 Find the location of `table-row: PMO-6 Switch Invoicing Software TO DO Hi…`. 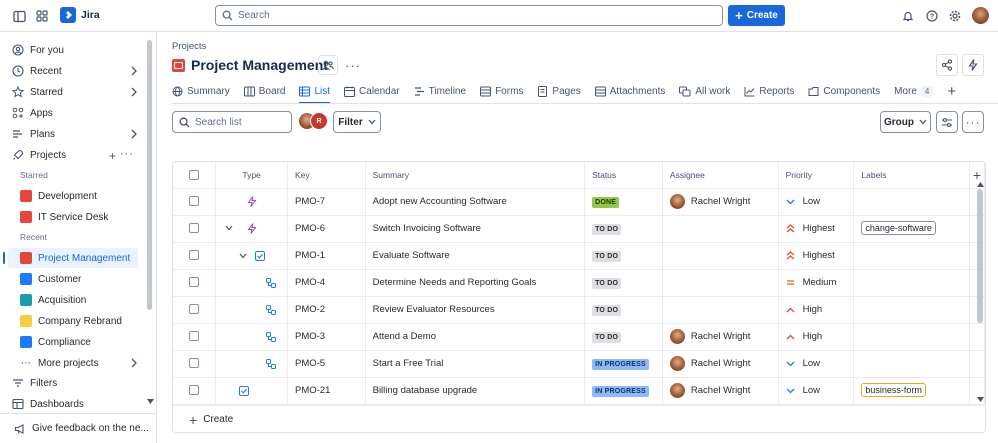

table-row: PMO-6 Switch Invoicing Software TO DO Hi… is located at coordinates (579, 229).